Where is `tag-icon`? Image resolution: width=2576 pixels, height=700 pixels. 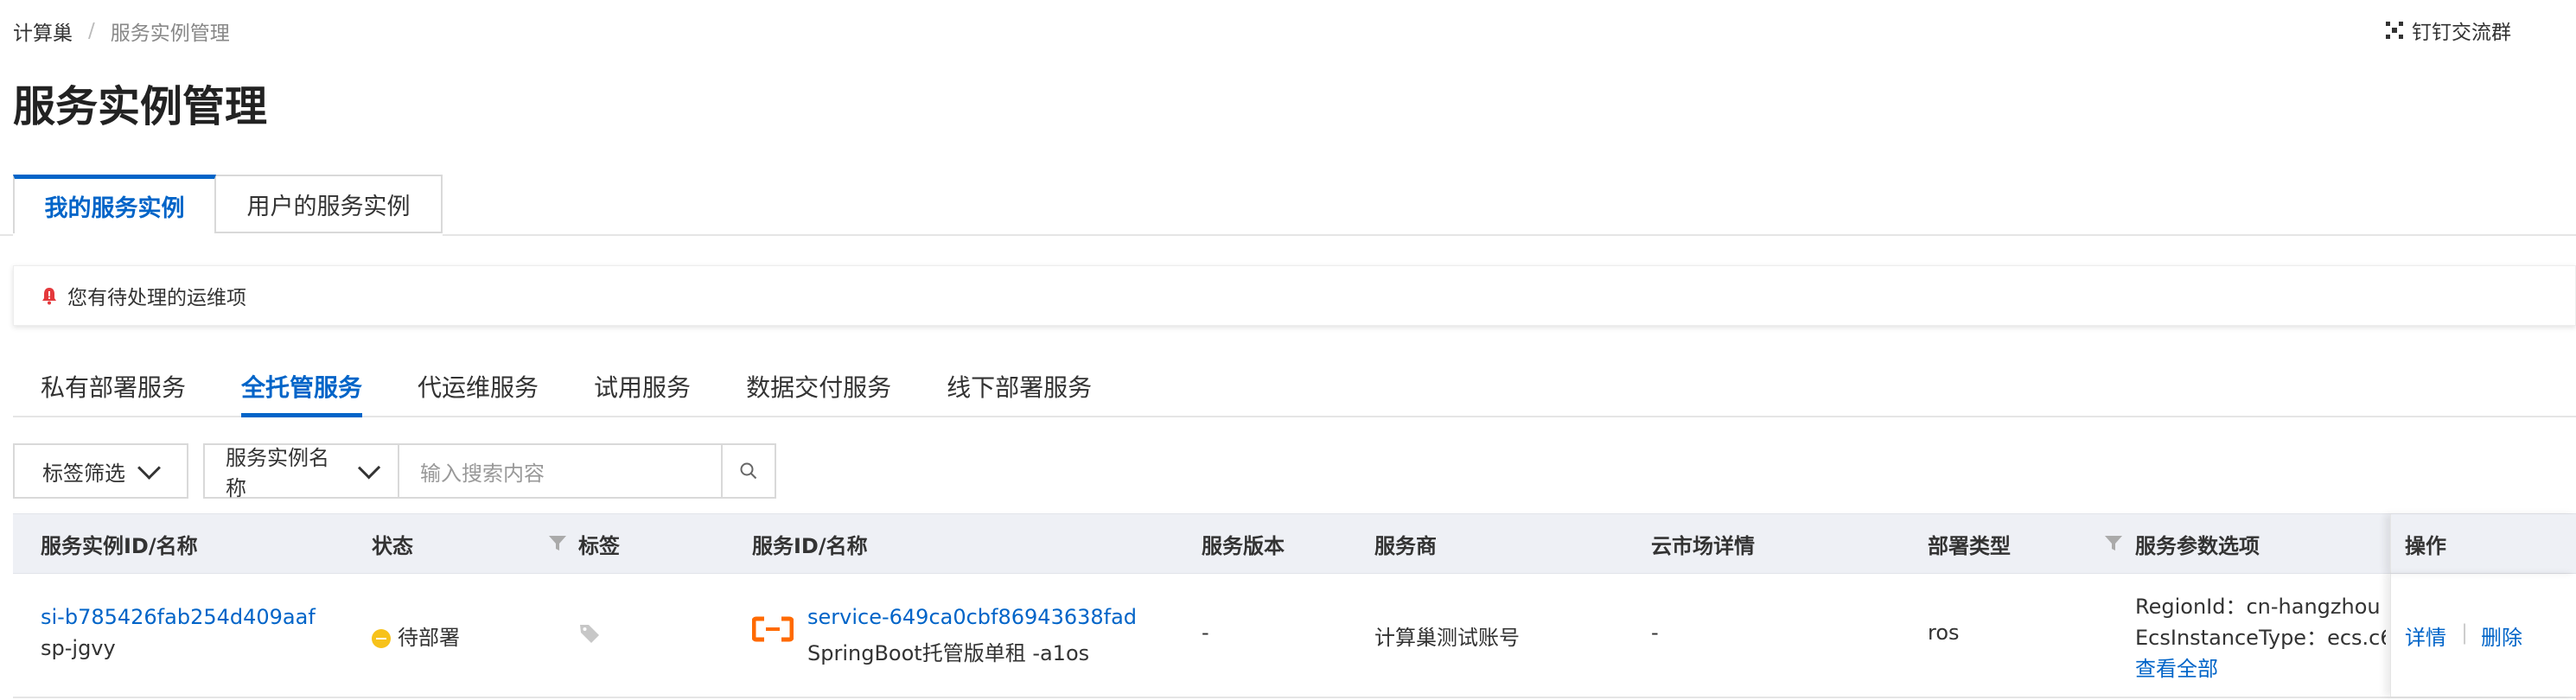 tag-icon is located at coordinates (589, 633).